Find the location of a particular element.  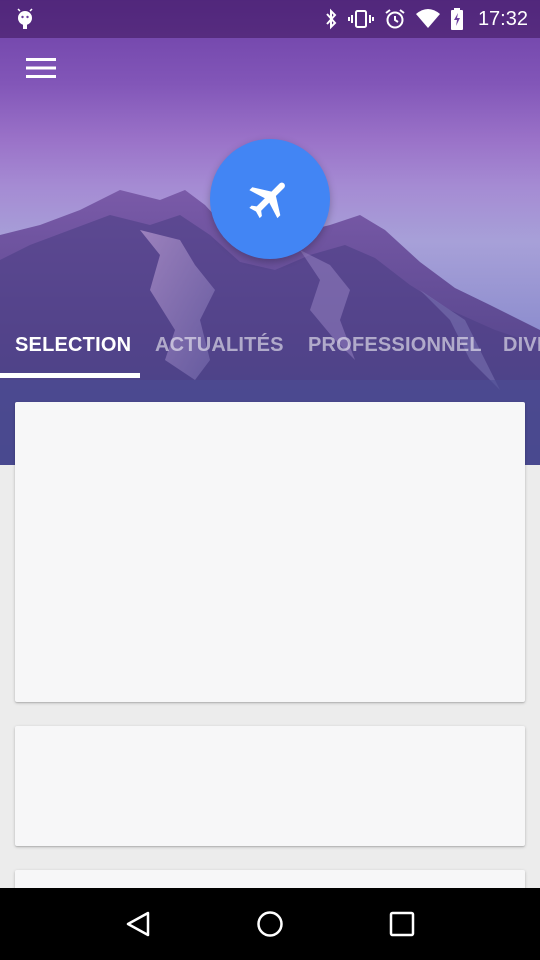

tab-professionnel: PROFESSIONNEL is located at coordinates (390, 345).